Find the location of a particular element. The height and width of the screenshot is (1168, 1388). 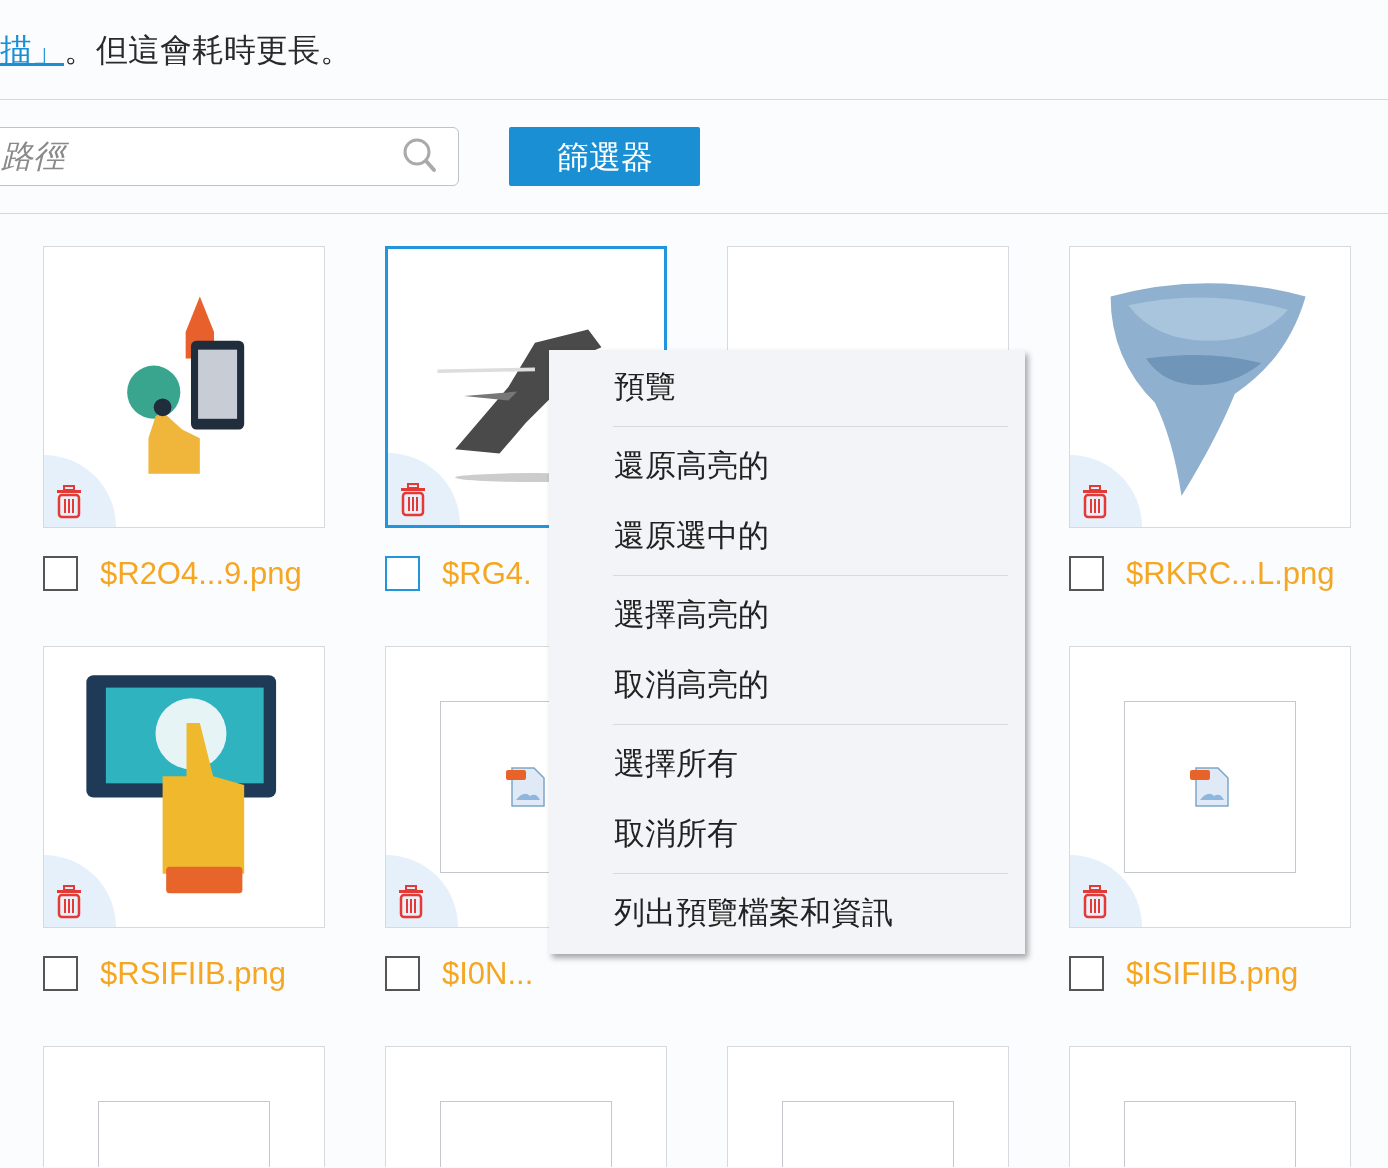

file-name: $RKRC...L.png is located at coordinates (1230, 574).